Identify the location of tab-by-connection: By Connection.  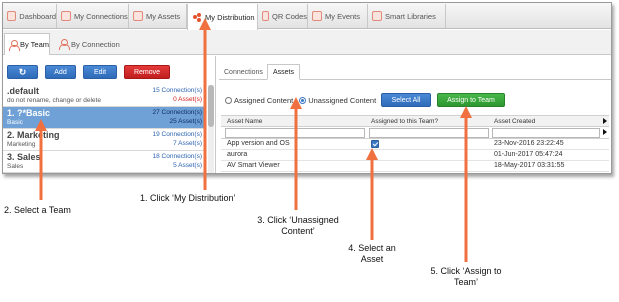
(90, 44).